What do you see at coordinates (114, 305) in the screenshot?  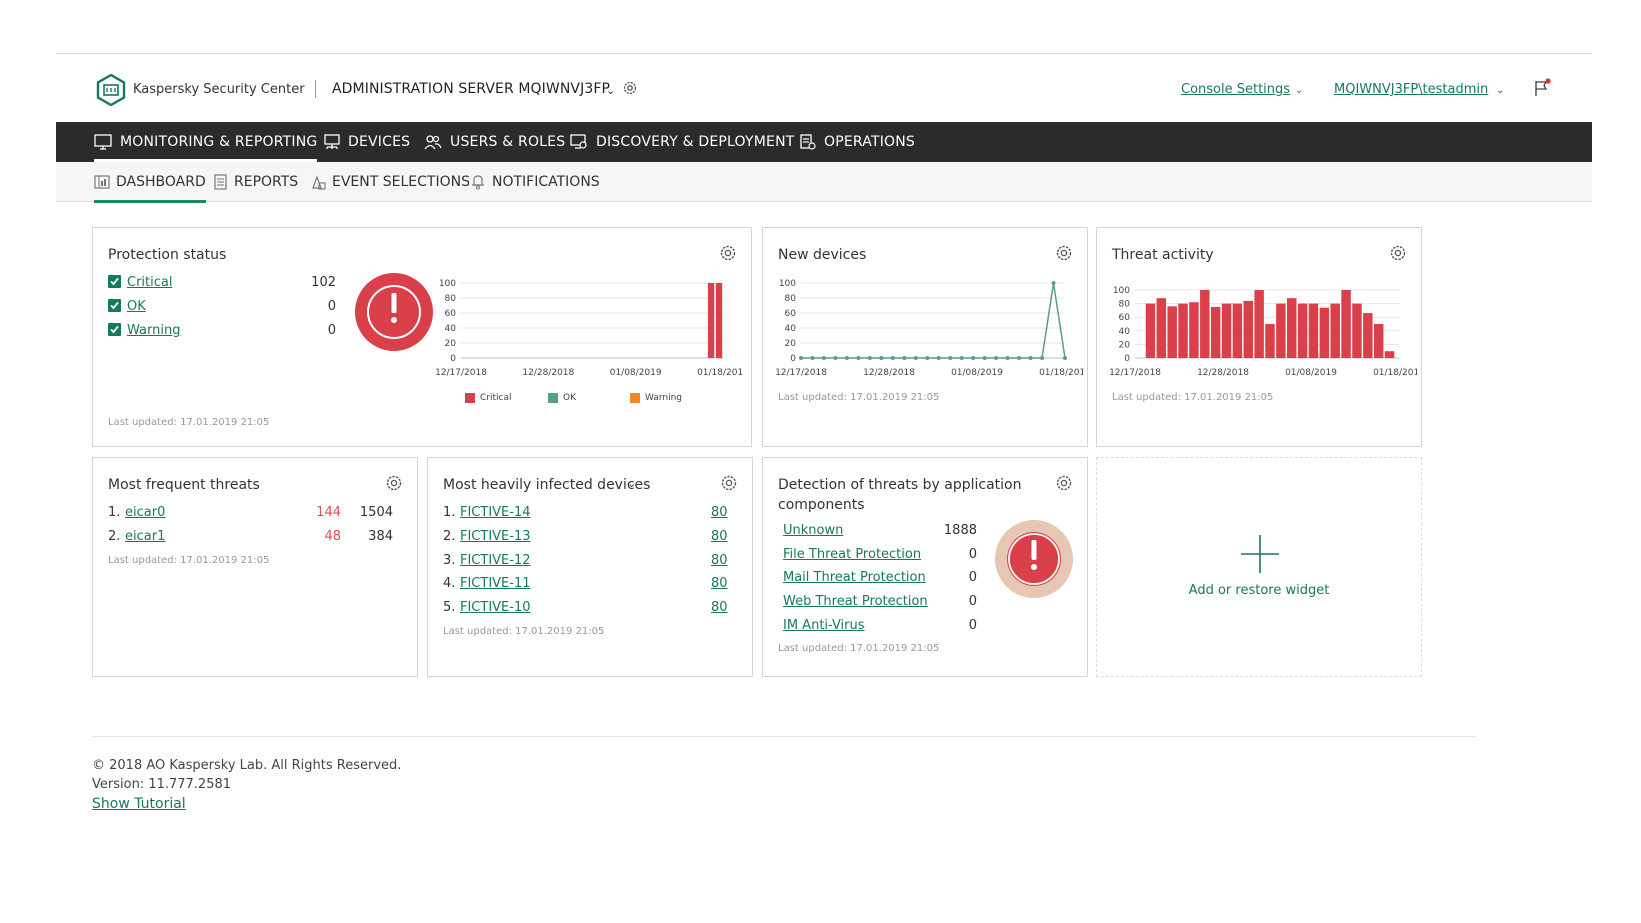 I see `checkbox-ok` at bounding box center [114, 305].